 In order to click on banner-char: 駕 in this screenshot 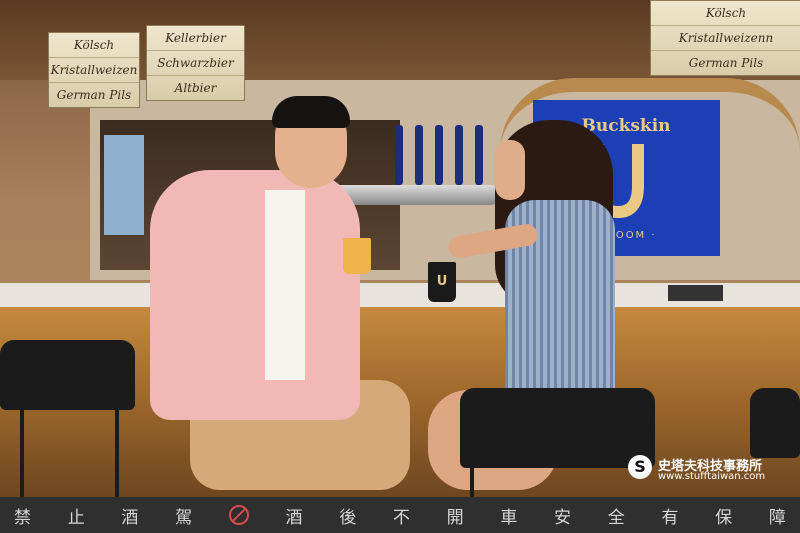, I will do `click(184, 517)`.